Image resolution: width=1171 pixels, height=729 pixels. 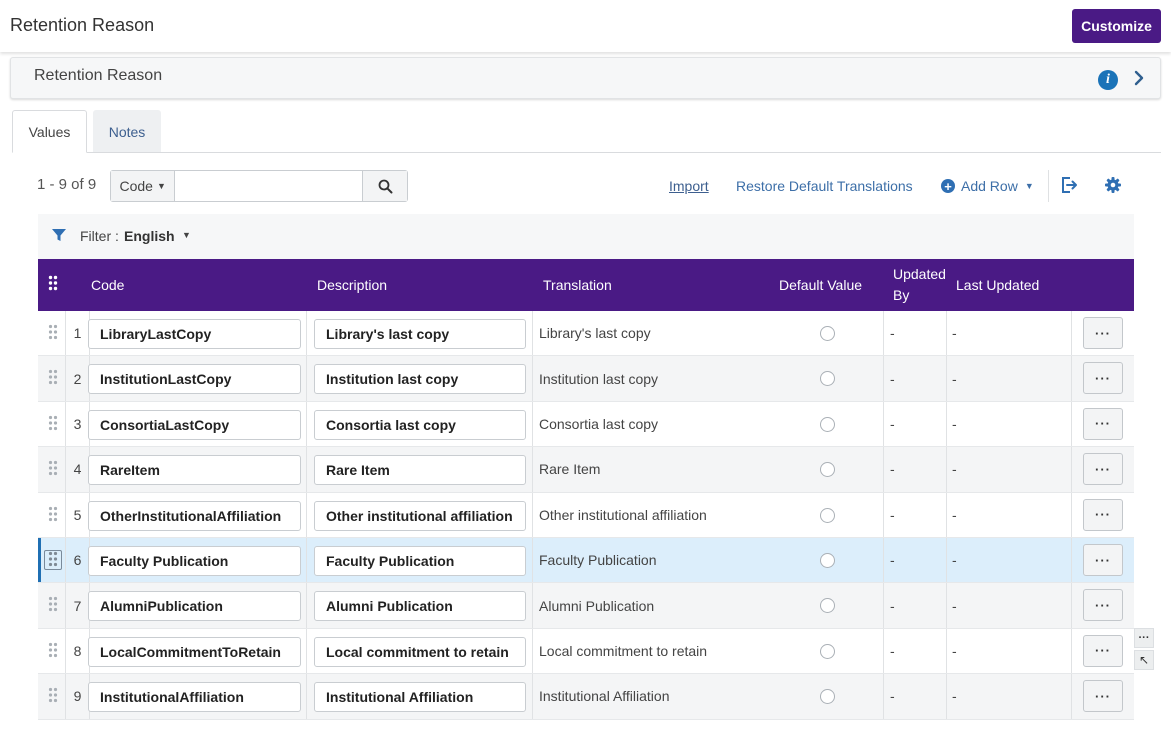 What do you see at coordinates (420, 697) in the screenshot?
I see `description-field: Institutional Affiliation` at bounding box center [420, 697].